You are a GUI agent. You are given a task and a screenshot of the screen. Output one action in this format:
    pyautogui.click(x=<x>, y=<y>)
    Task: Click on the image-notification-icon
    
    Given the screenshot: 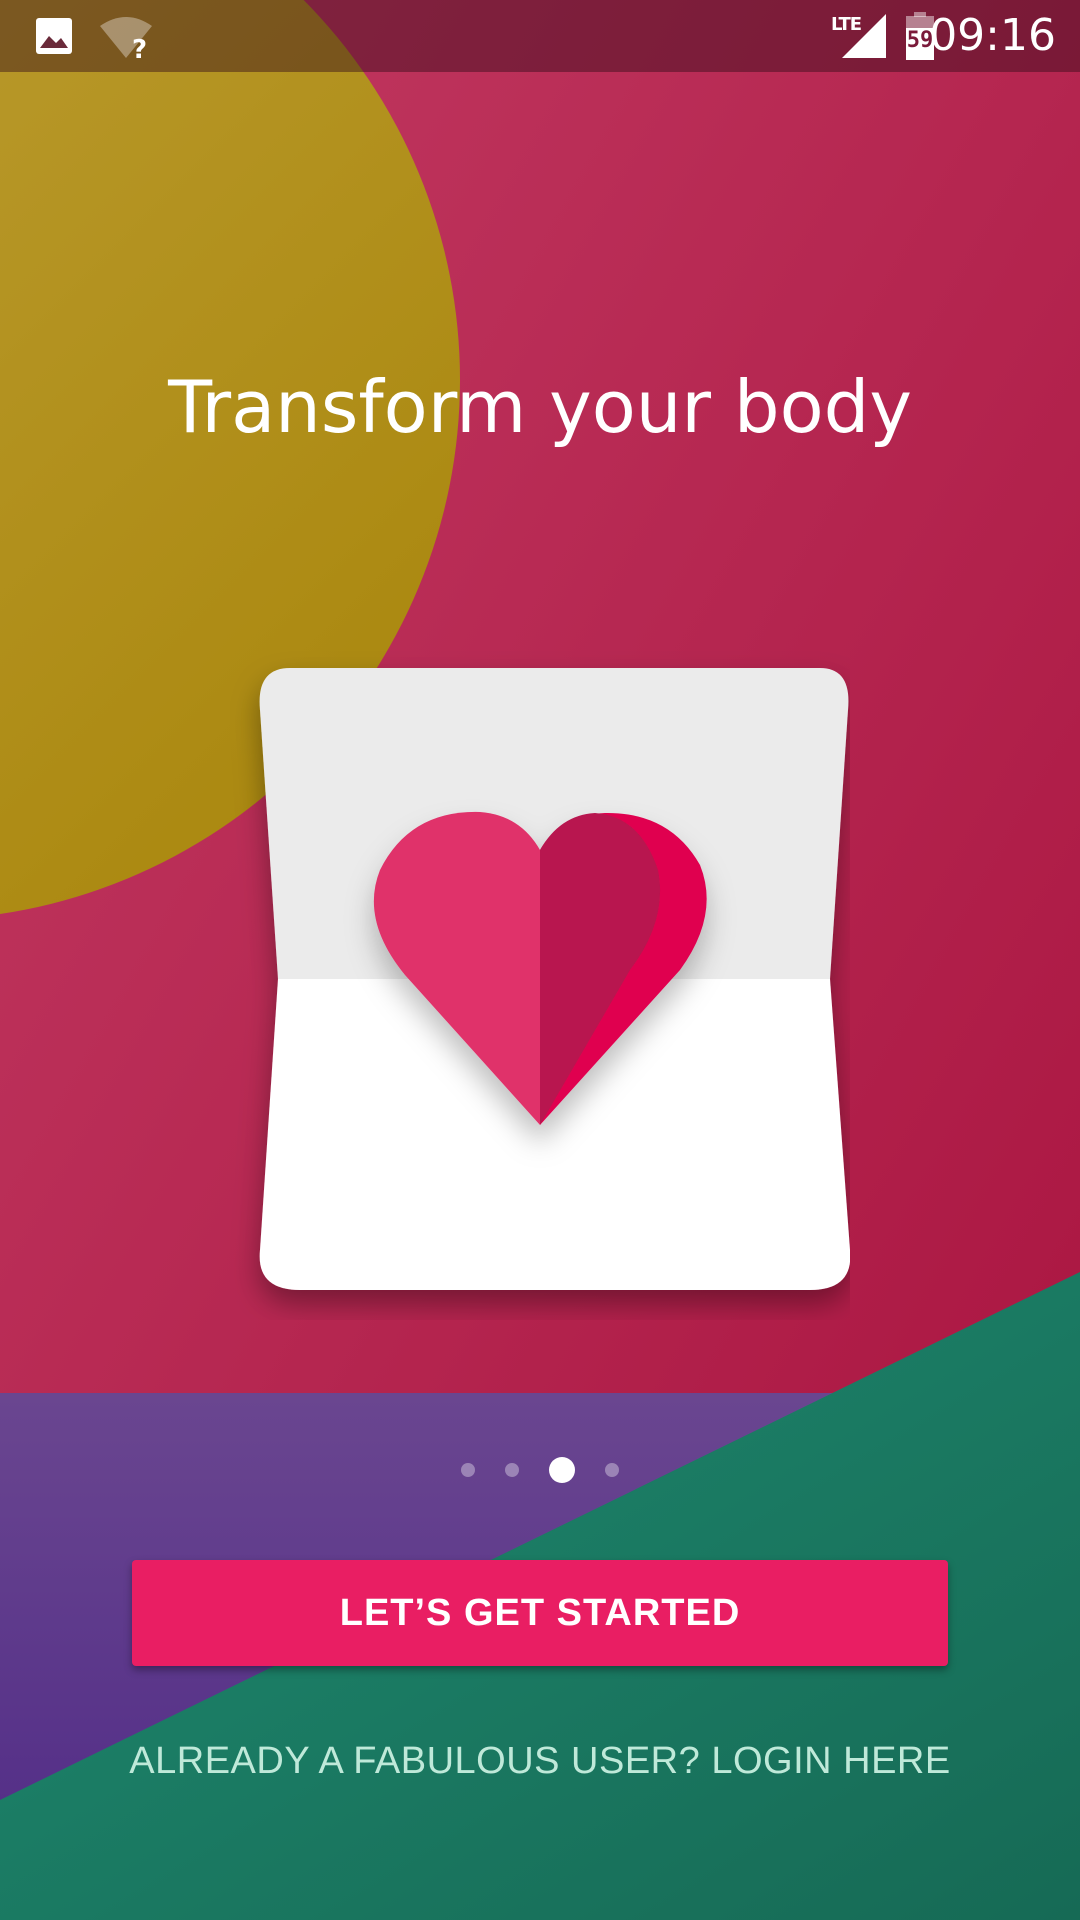 What is the action you would take?
    pyautogui.click(x=54, y=36)
    